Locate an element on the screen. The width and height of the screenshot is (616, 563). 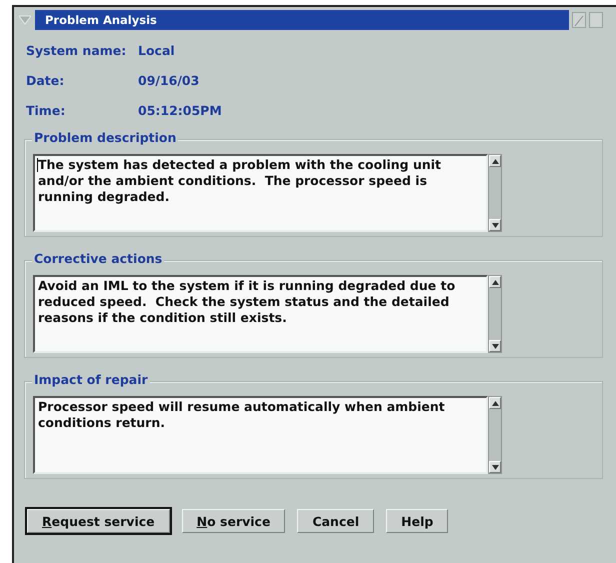
dialog-button: Help is located at coordinates (417, 521).